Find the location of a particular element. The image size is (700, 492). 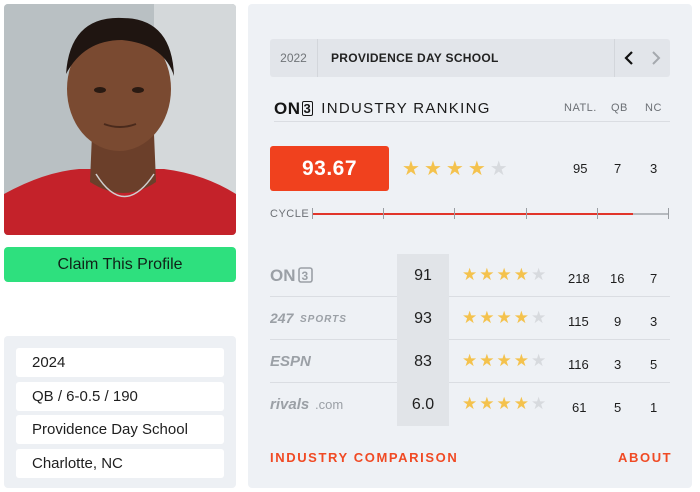

on3-service-logo: ON 3 is located at coordinates (294, 275).